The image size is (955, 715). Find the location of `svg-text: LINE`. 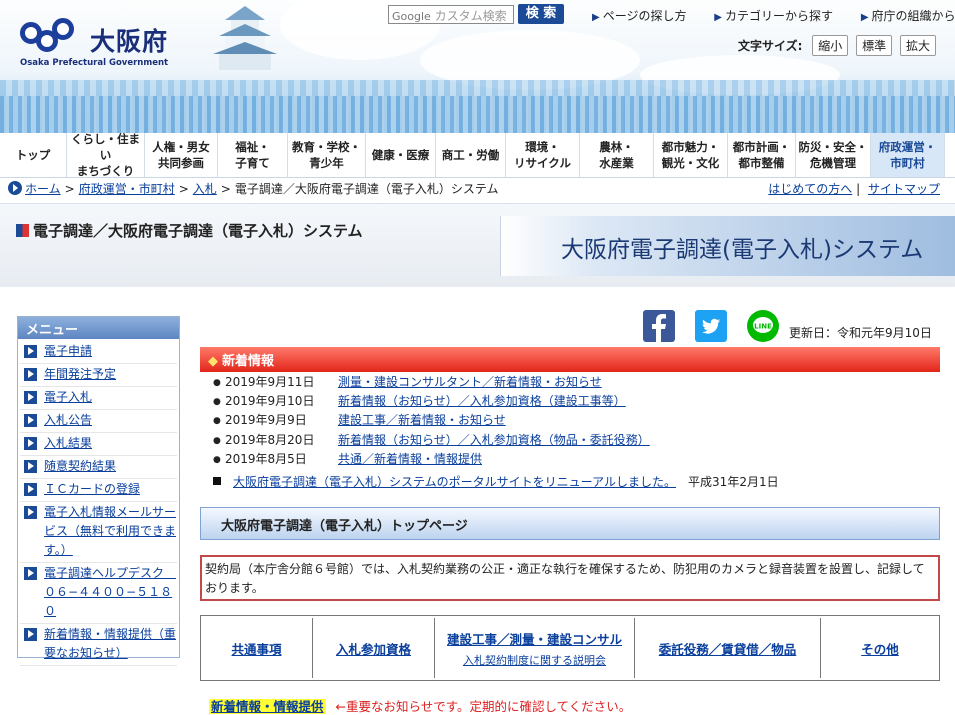

svg-text: LINE is located at coordinates (763, 327).